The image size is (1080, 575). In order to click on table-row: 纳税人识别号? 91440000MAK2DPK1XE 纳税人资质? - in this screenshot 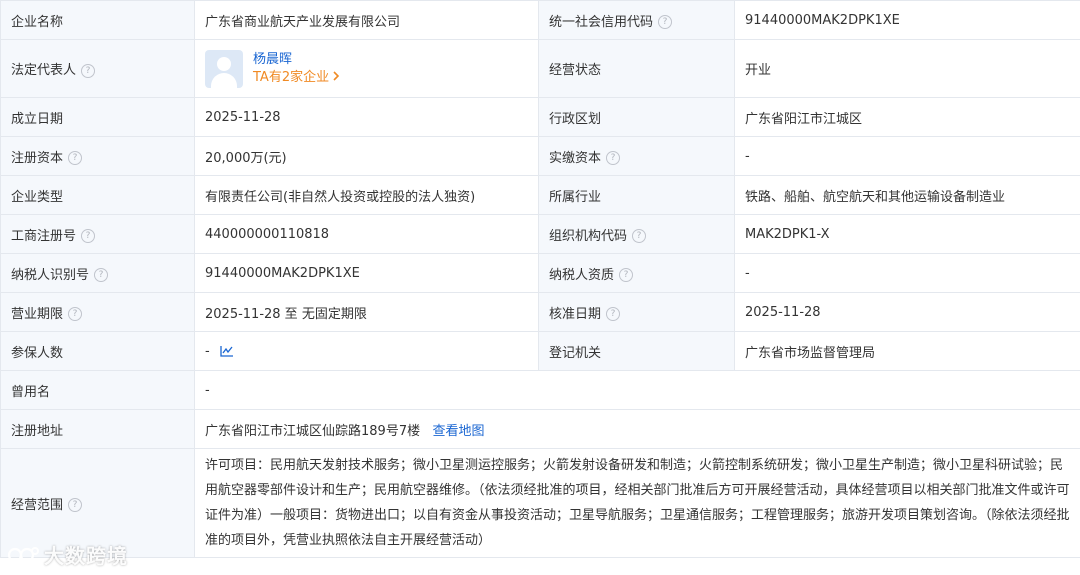, I will do `click(540, 273)`.